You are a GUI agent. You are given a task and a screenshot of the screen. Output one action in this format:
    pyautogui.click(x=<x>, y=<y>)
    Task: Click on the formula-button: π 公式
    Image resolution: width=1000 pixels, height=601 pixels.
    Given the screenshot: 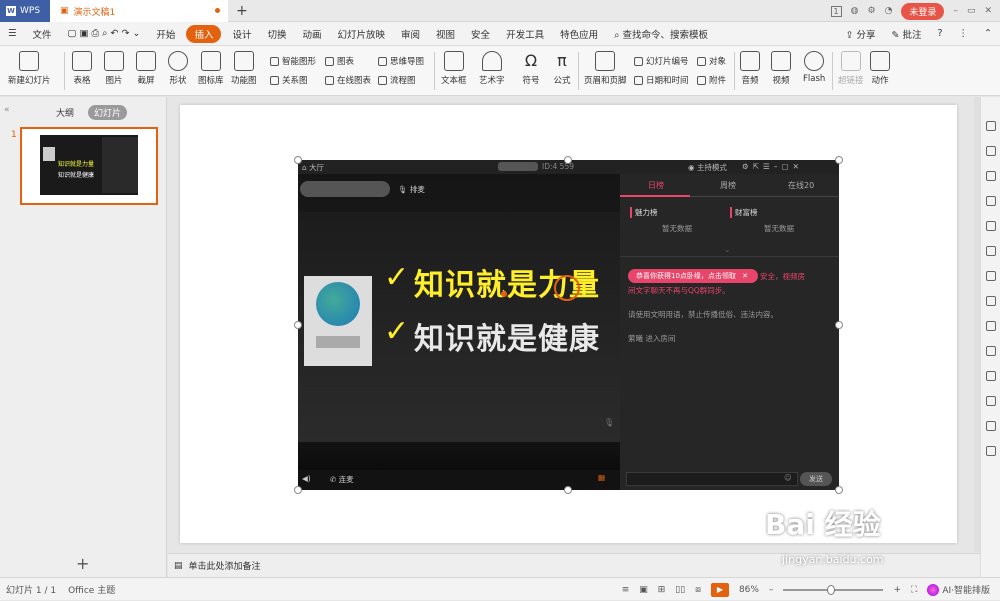 What is the action you would take?
    pyautogui.click(x=562, y=68)
    